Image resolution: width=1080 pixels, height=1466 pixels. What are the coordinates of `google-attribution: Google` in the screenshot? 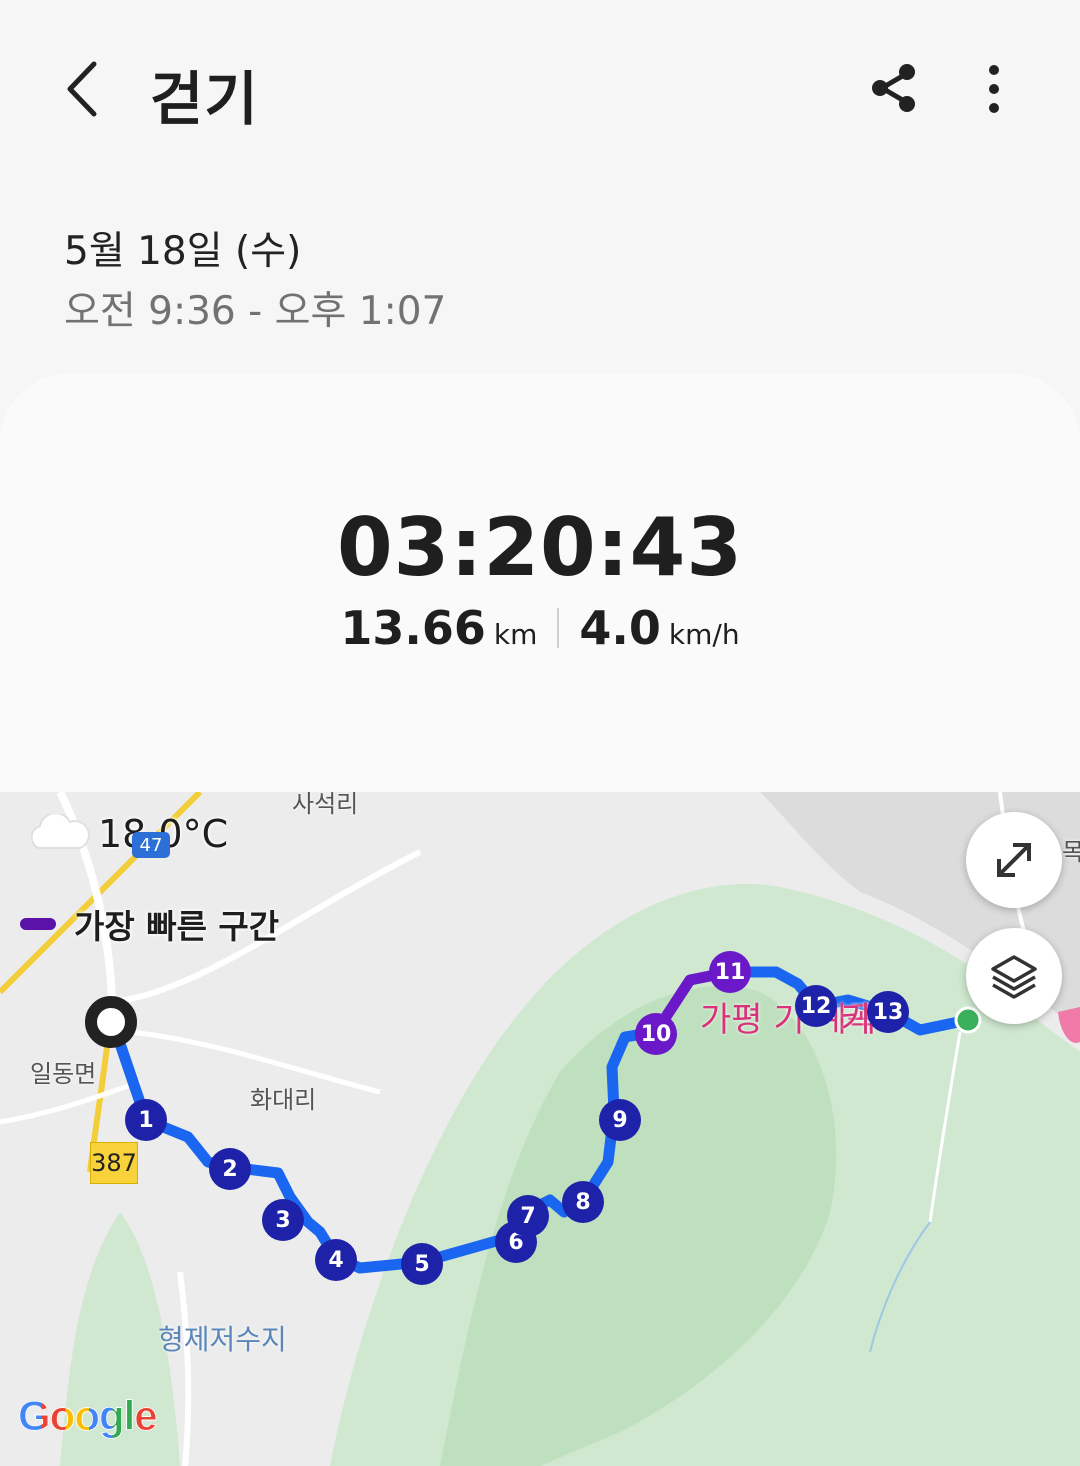 It's located at (88, 1416).